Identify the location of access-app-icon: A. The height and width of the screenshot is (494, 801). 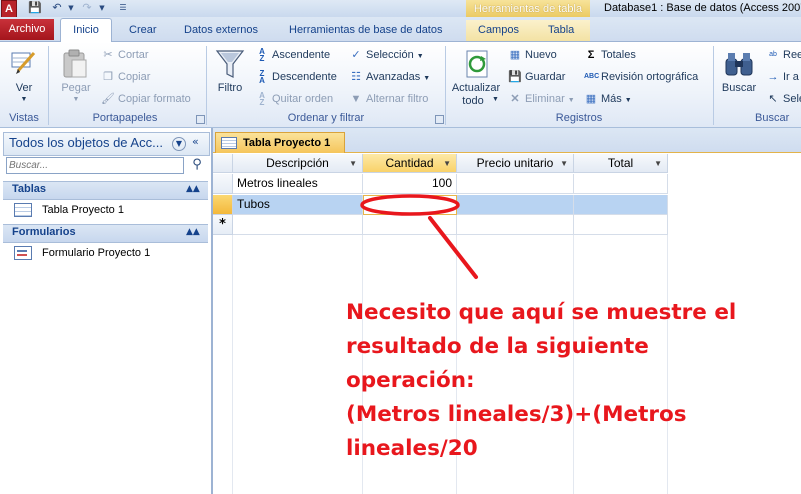
(9, 9).